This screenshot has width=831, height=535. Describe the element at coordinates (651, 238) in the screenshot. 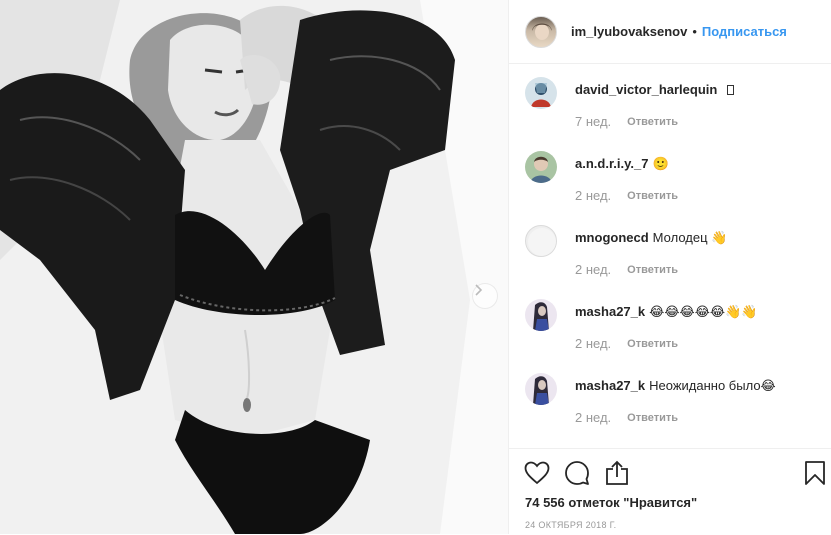

I see `comment-text-line: mnogonecd Молодец 👋` at that location.